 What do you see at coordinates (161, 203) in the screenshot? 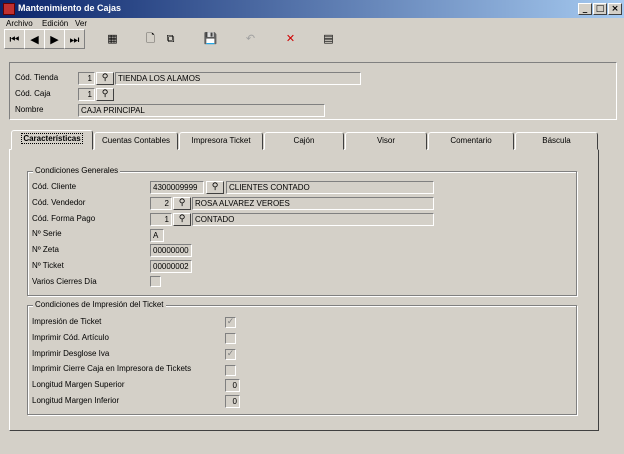
I see `vendedor-code-field: 2` at bounding box center [161, 203].